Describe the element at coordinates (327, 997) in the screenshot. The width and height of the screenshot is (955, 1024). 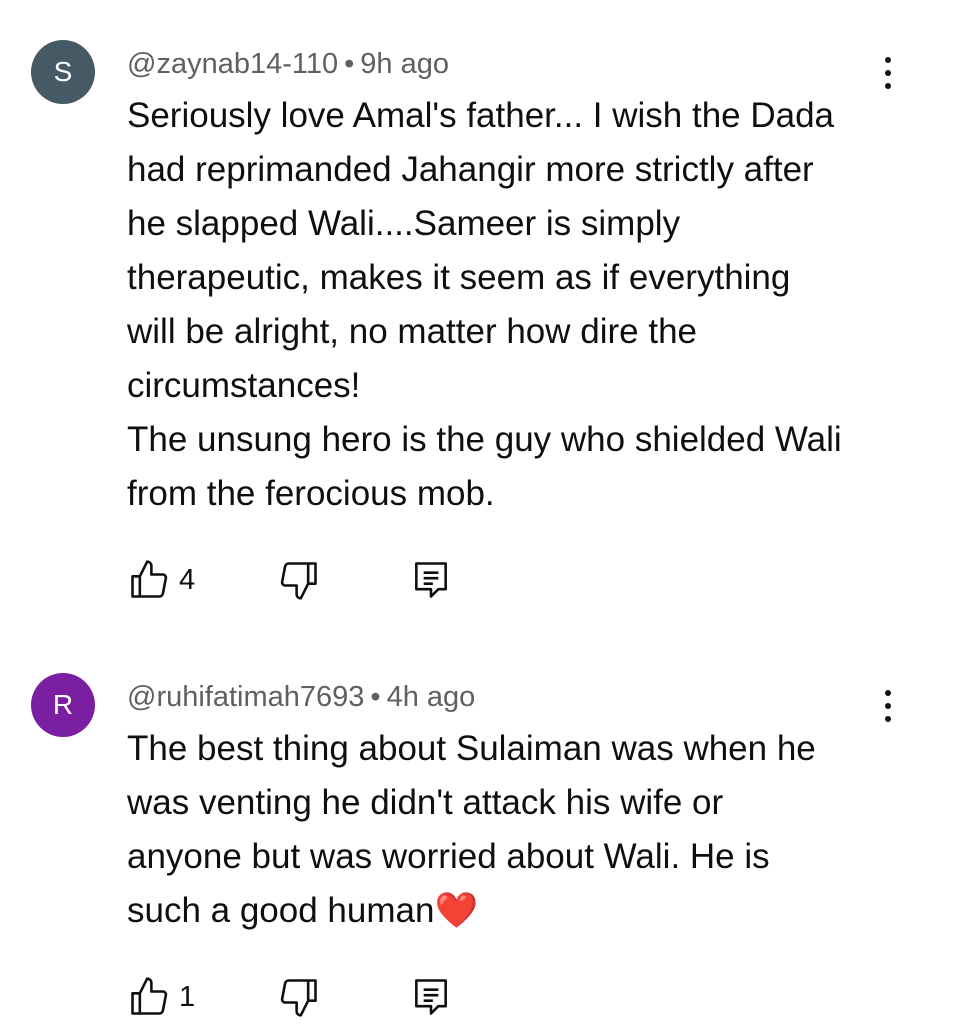
I see `comment-actions: 1` at that location.